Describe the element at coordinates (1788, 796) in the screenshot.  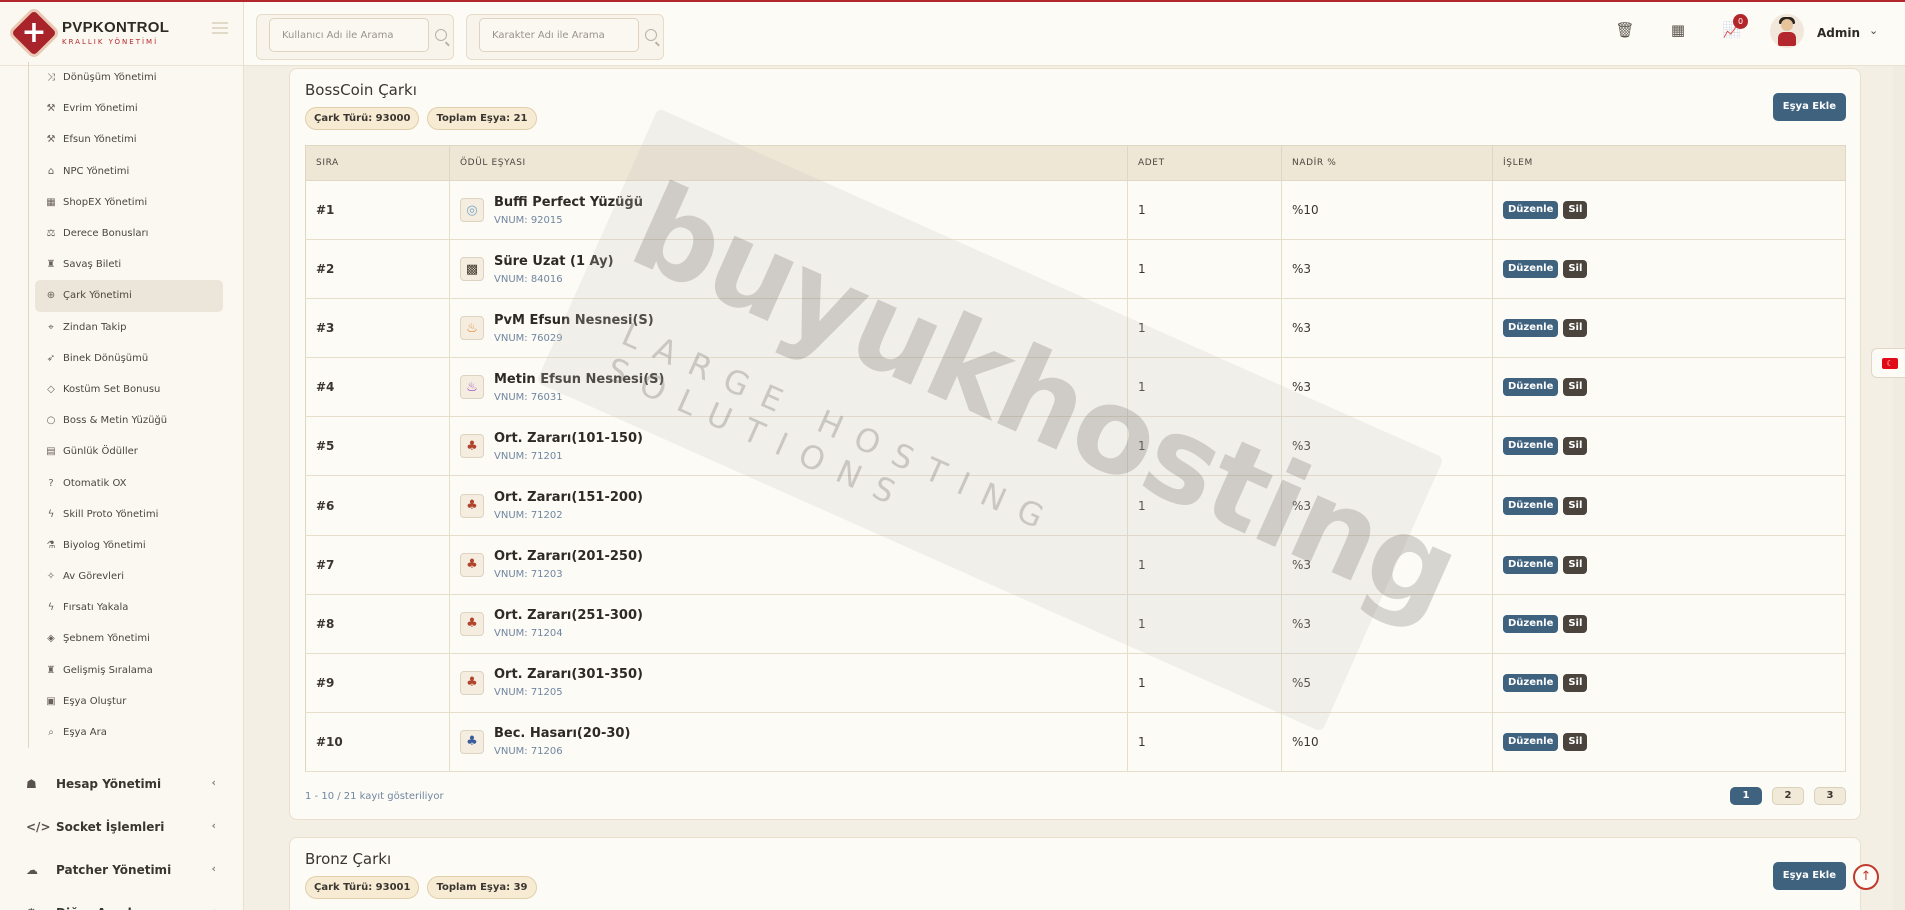
I see `page-button: 2` at that location.